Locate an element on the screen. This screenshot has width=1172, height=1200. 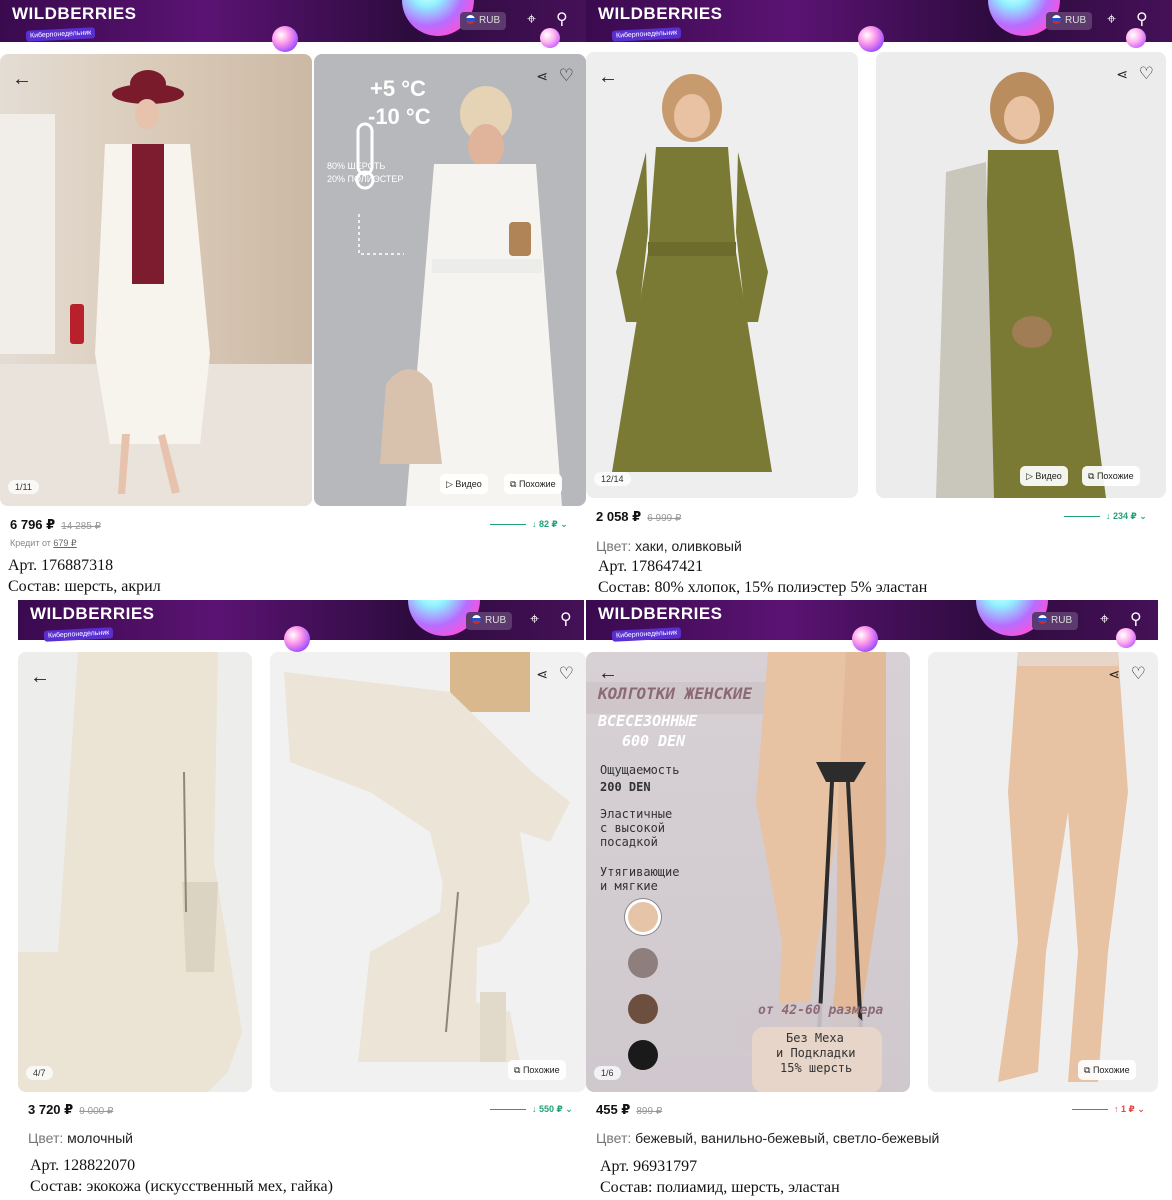
price-block: 3 720 ₽ 9 000 ₽ is located at coordinates (70, 1110).